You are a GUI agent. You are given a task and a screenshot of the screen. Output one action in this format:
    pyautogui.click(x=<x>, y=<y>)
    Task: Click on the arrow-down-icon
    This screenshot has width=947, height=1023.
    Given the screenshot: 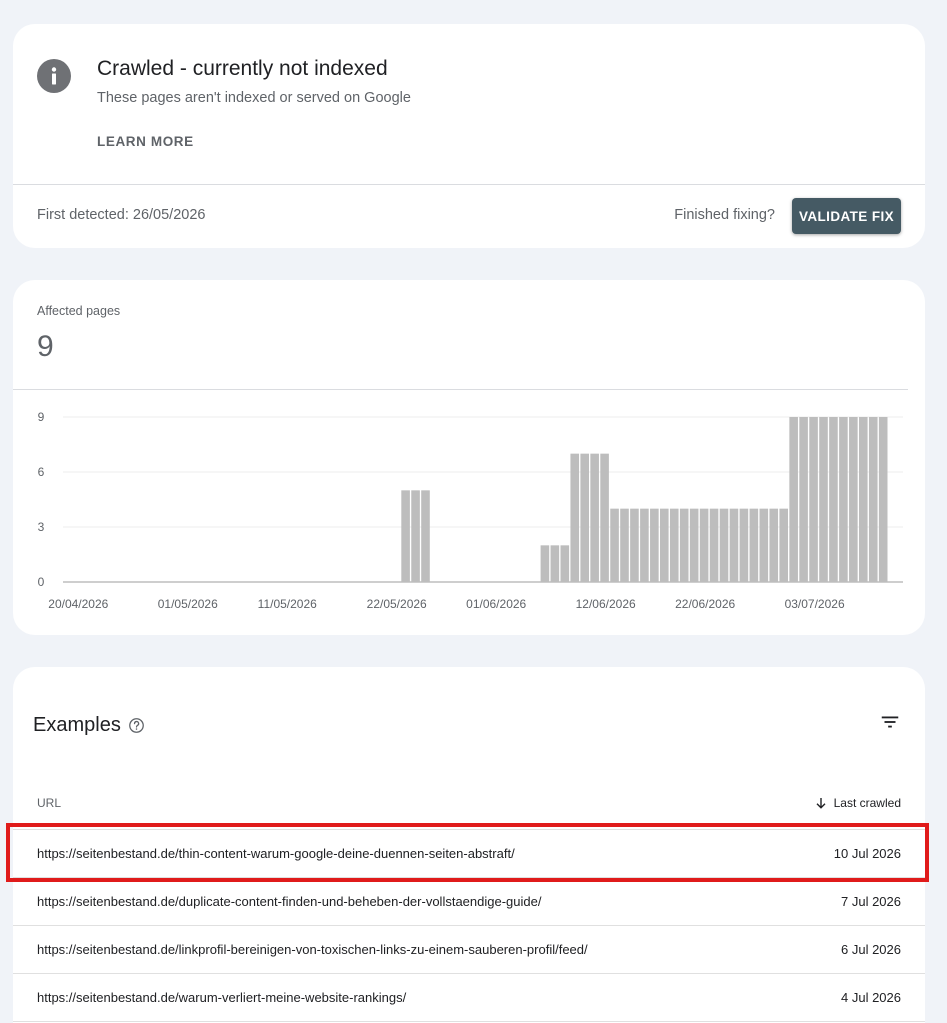 What is the action you would take?
    pyautogui.click(x=821, y=803)
    